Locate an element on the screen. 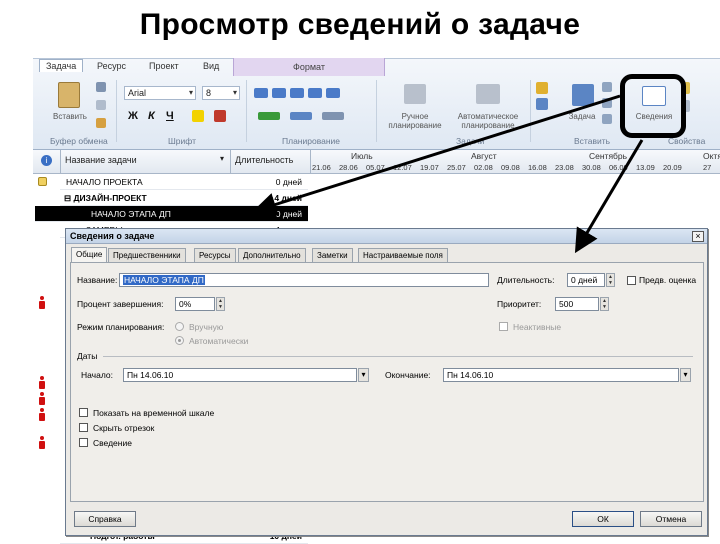 The image size is (720, 544). italic-button: К is located at coordinates (151, 116).